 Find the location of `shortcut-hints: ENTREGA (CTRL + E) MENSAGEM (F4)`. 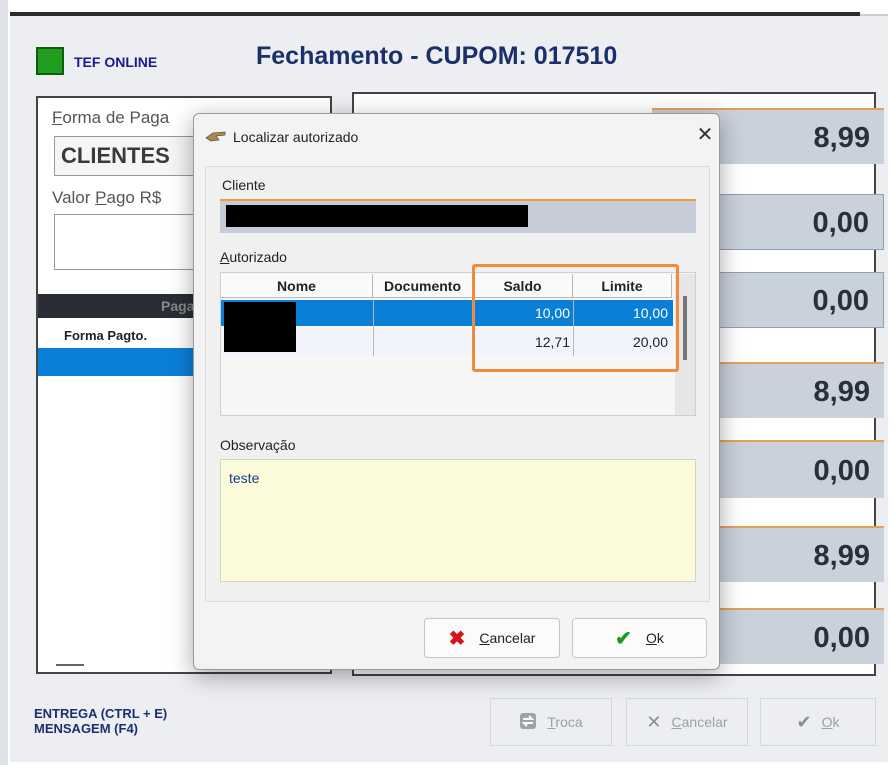

shortcut-hints: ENTREGA (CTRL + E) MENSAGEM (F4) is located at coordinates (100, 721).